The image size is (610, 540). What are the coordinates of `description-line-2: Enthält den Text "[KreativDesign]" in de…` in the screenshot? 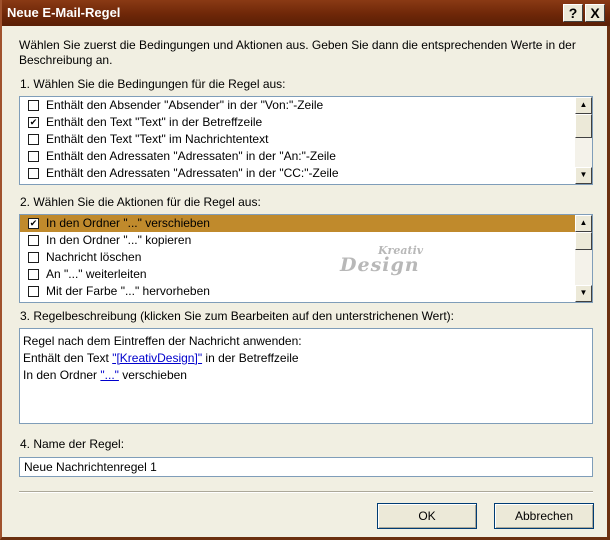 It's located at (161, 358).